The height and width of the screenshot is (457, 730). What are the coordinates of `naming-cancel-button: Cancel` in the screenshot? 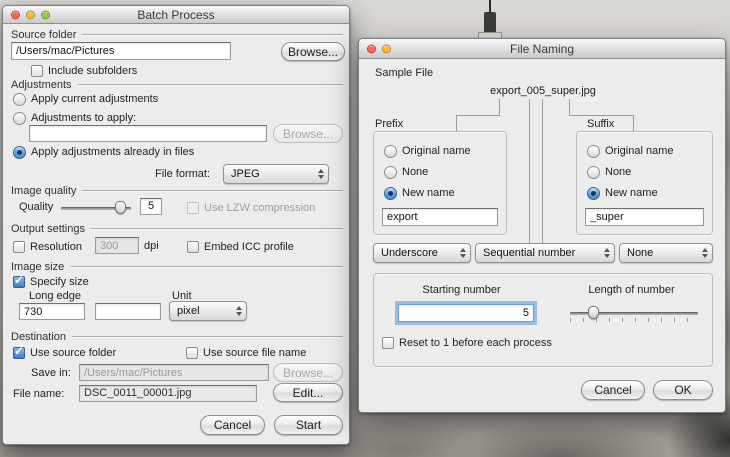 It's located at (613, 390).